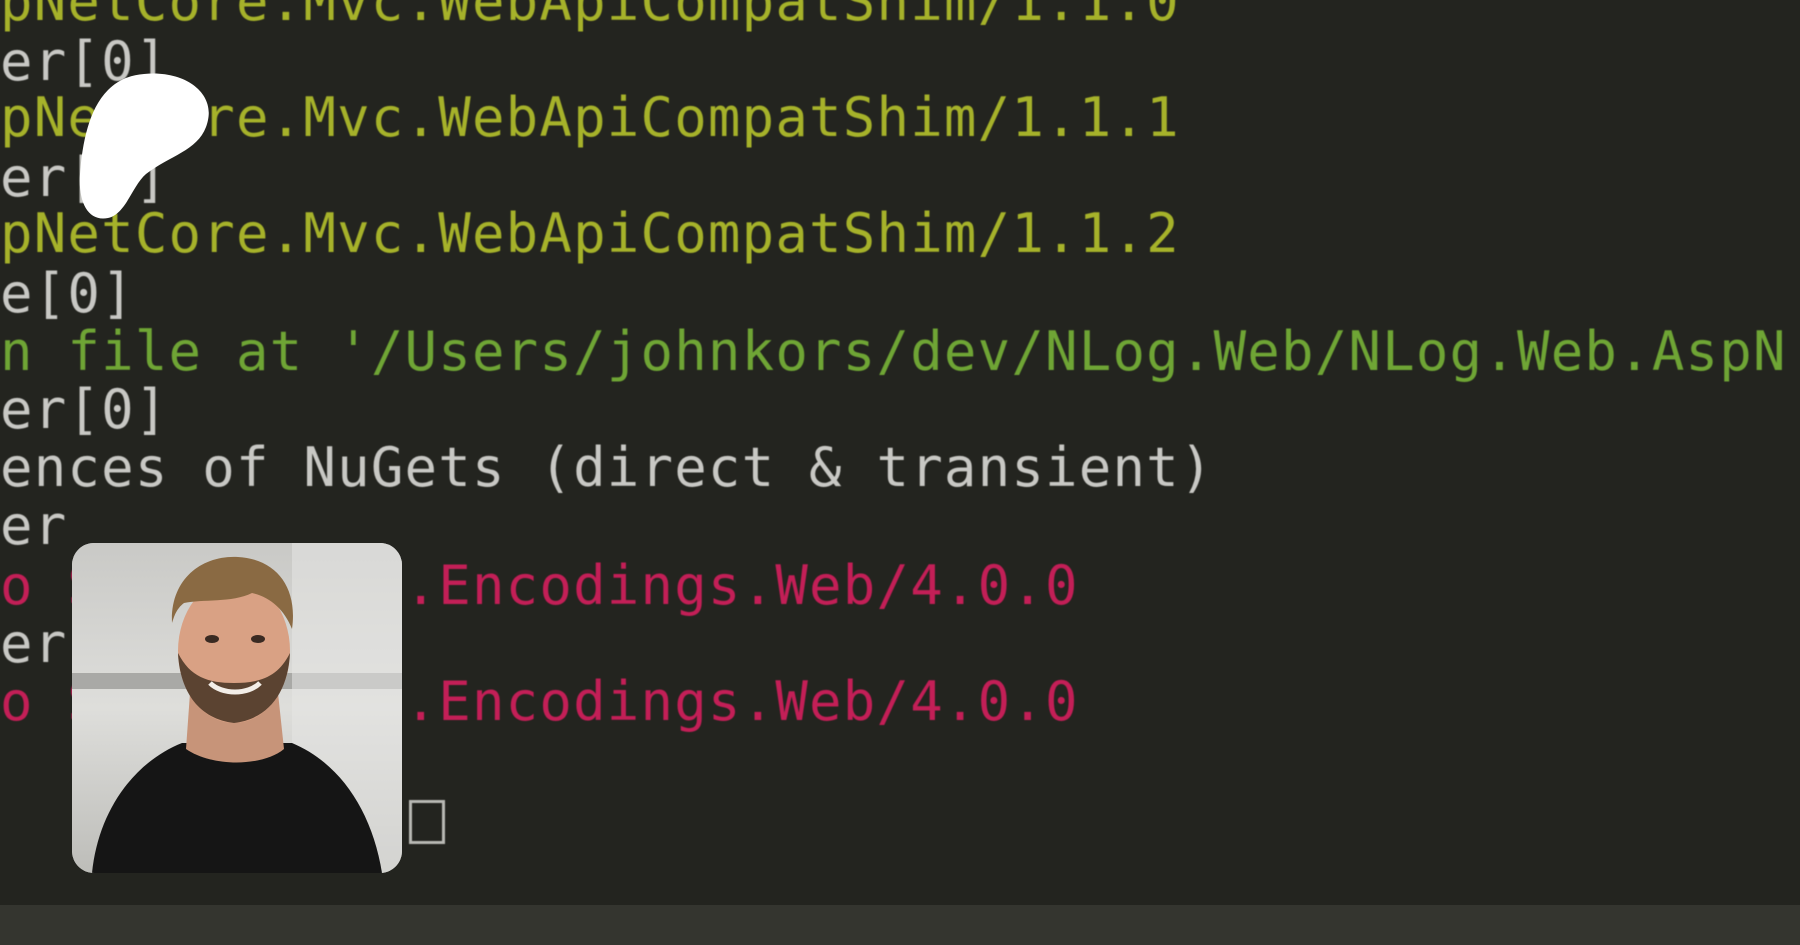 The image size is (1800, 945). I want to click on presenter-photo, so click(237, 708).